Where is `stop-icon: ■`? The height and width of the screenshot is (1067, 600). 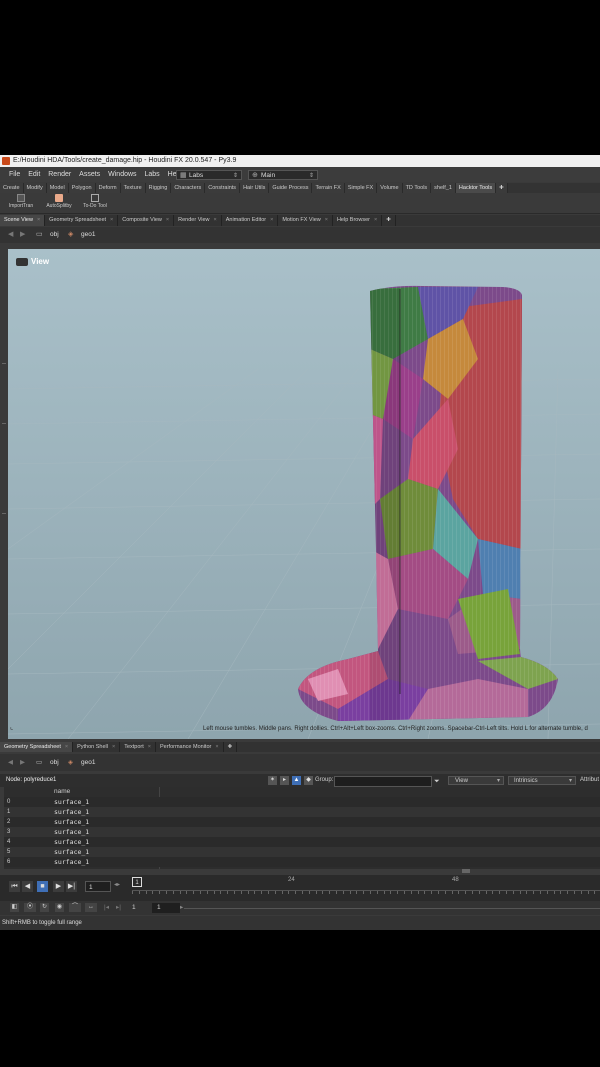 stop-icon: ■ is located at coordinates (42, 886).